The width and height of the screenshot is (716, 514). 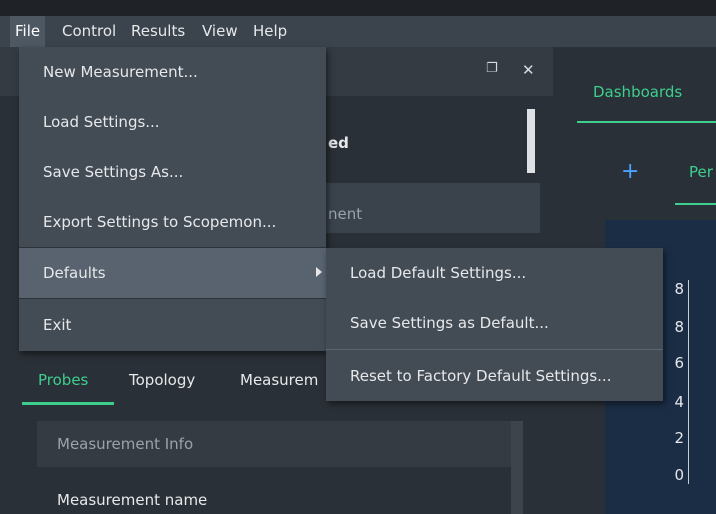 I want to click on tab-underline, so click(x=68, y=403).